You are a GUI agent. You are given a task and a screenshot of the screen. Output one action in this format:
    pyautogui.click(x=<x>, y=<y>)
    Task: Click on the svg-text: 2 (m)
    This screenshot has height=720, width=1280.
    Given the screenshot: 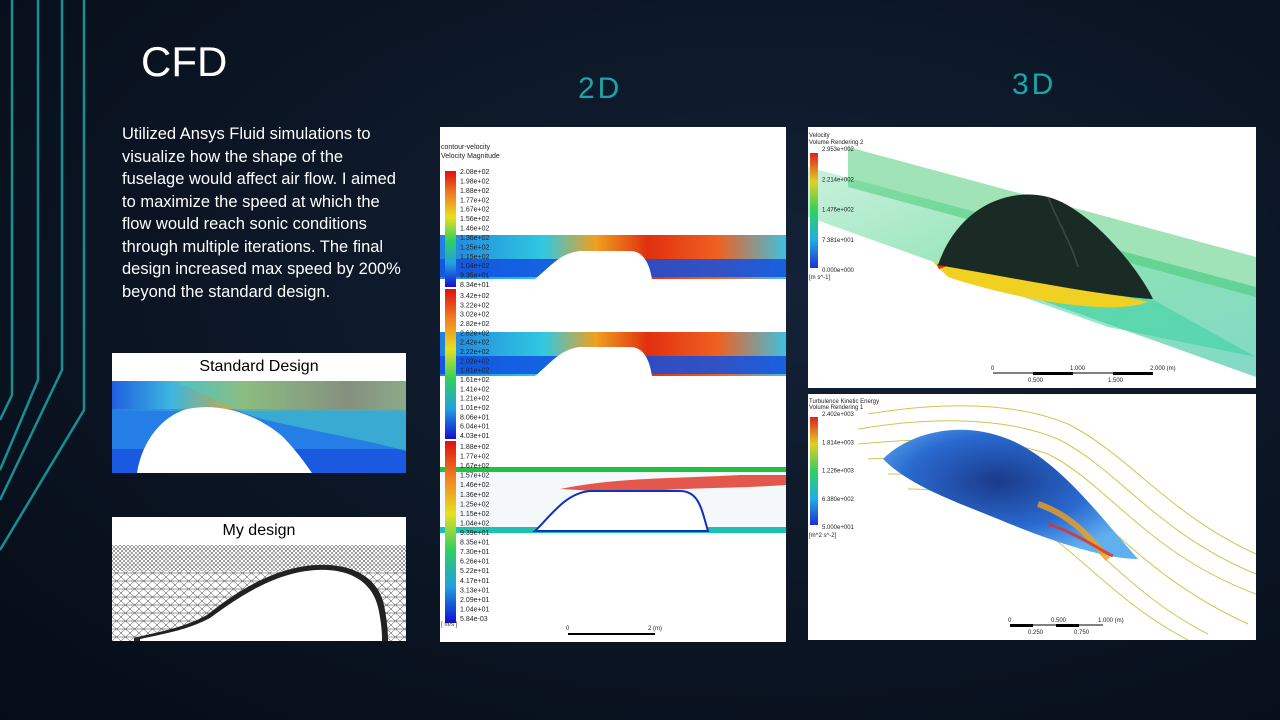 What is the action you would take?
    pyautogui.click(x=655, y=629)
    